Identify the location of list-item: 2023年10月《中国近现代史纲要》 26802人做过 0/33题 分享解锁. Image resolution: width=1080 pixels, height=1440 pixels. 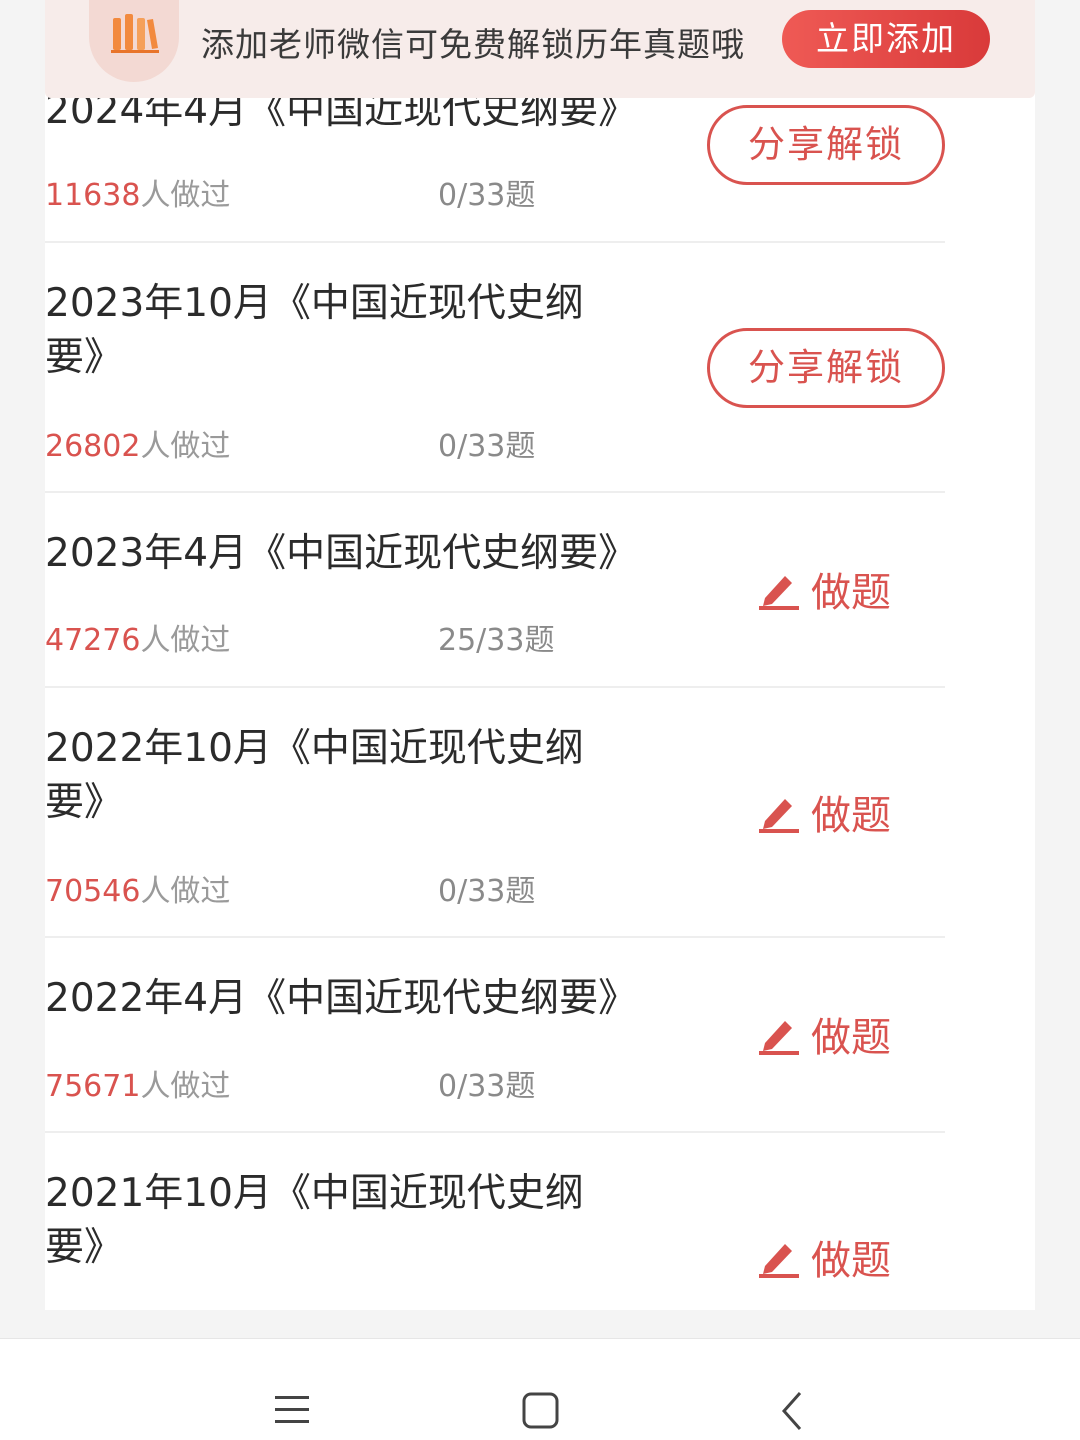
(495, 368).